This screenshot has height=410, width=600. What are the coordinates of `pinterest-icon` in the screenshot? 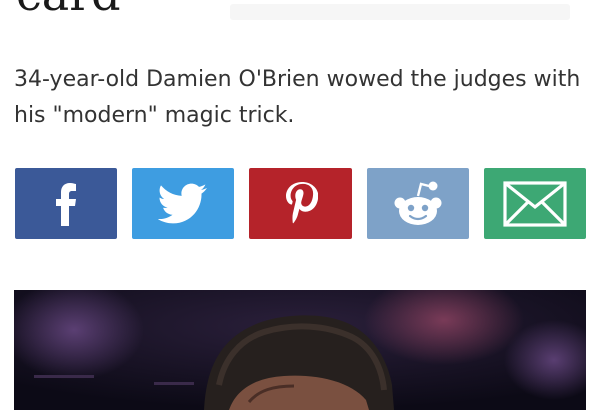 It's located at (301, 202).